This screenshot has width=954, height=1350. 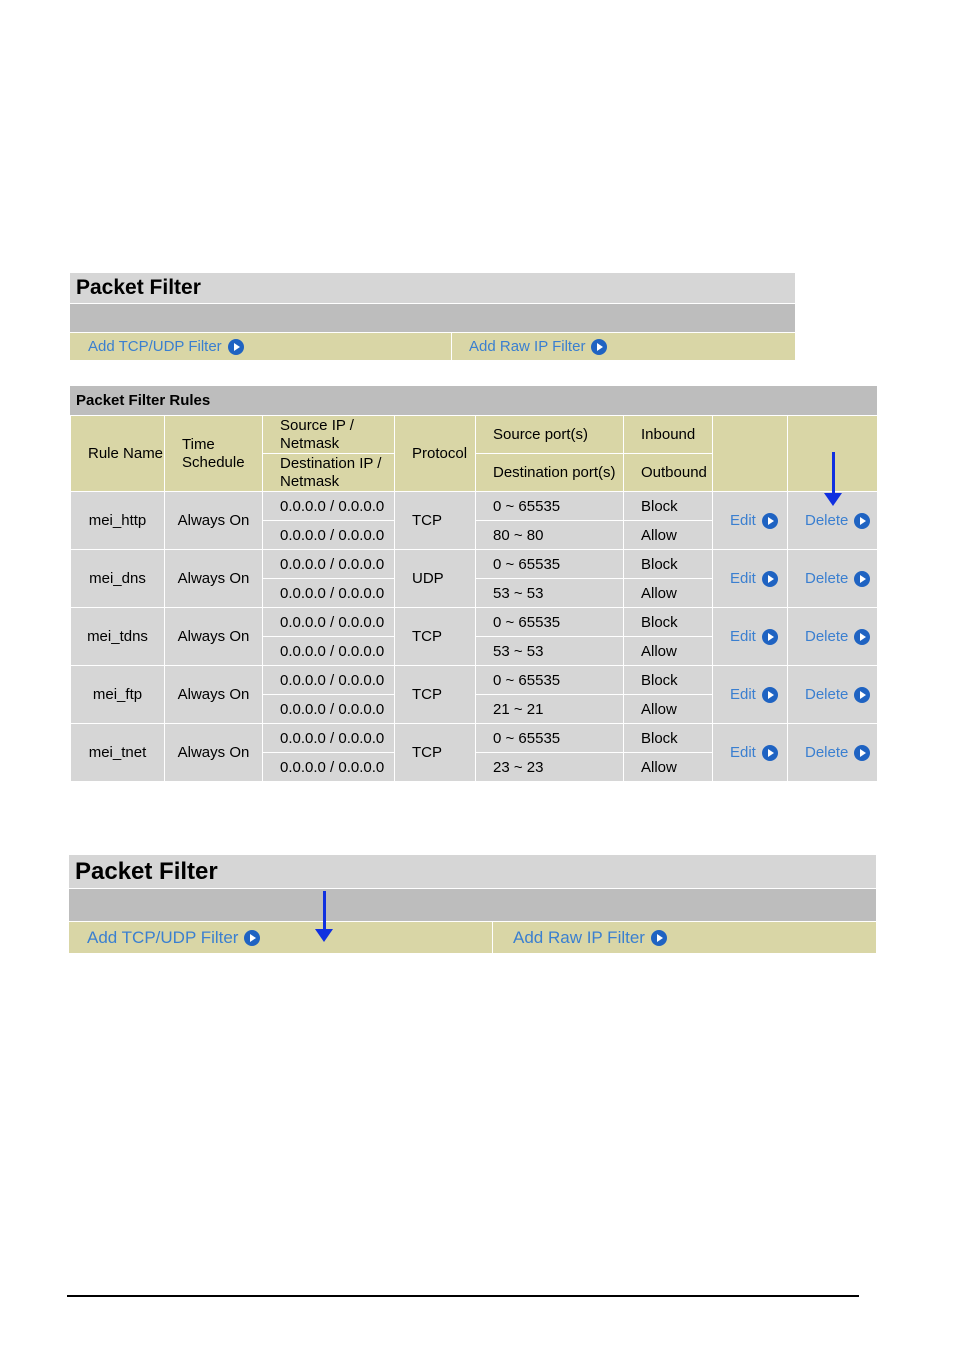 What do you see at coordinates (435, 453) in the screenshot?
I see `header-protocol: Protocol` at bounding box center [435, 453].